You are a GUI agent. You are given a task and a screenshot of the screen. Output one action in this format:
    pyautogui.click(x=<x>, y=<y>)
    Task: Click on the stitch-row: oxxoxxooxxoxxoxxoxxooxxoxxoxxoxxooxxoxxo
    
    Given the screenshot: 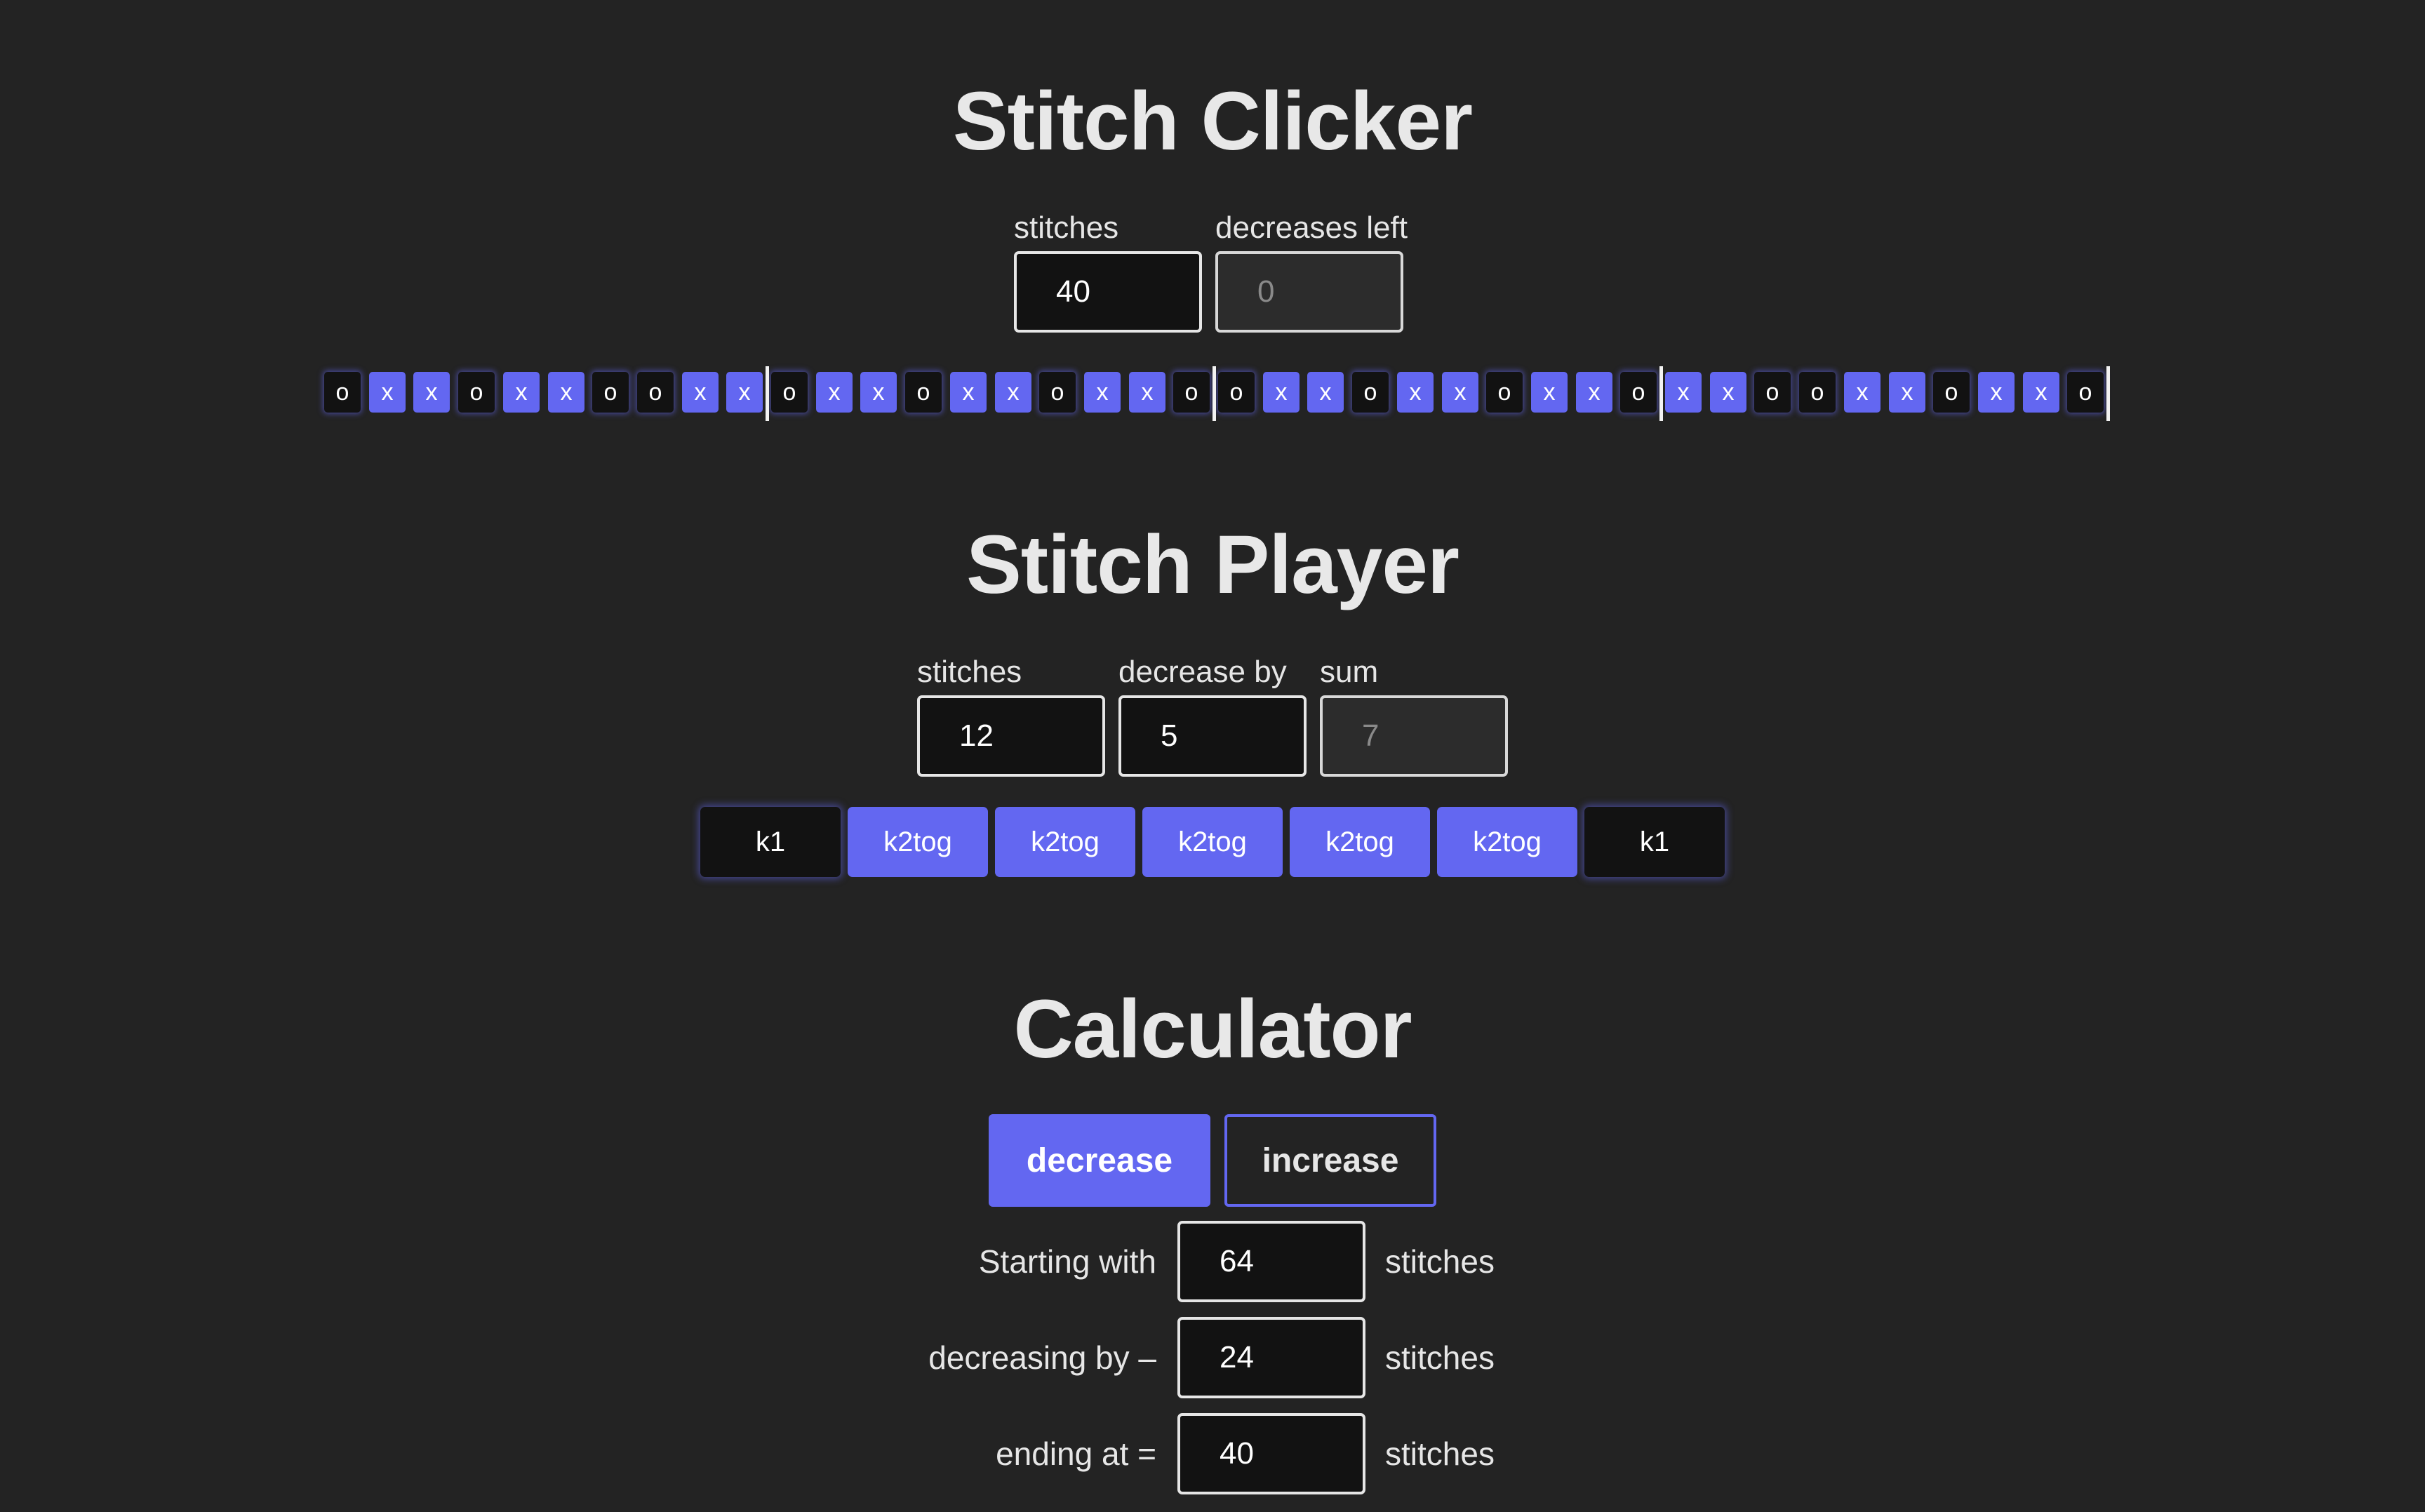 What is the action you would take?
    pyautogui.click(x=1212, y=394)
    